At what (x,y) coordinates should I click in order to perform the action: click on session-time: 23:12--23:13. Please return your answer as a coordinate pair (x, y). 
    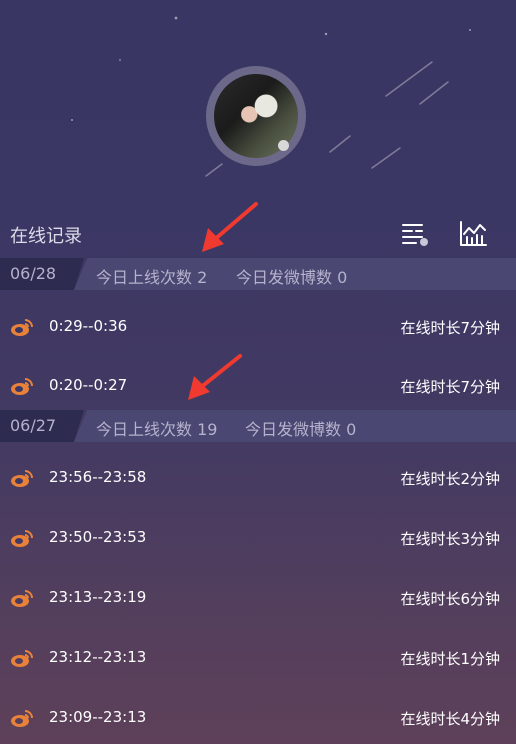
    Looking at the image, I should click on (98, 657).